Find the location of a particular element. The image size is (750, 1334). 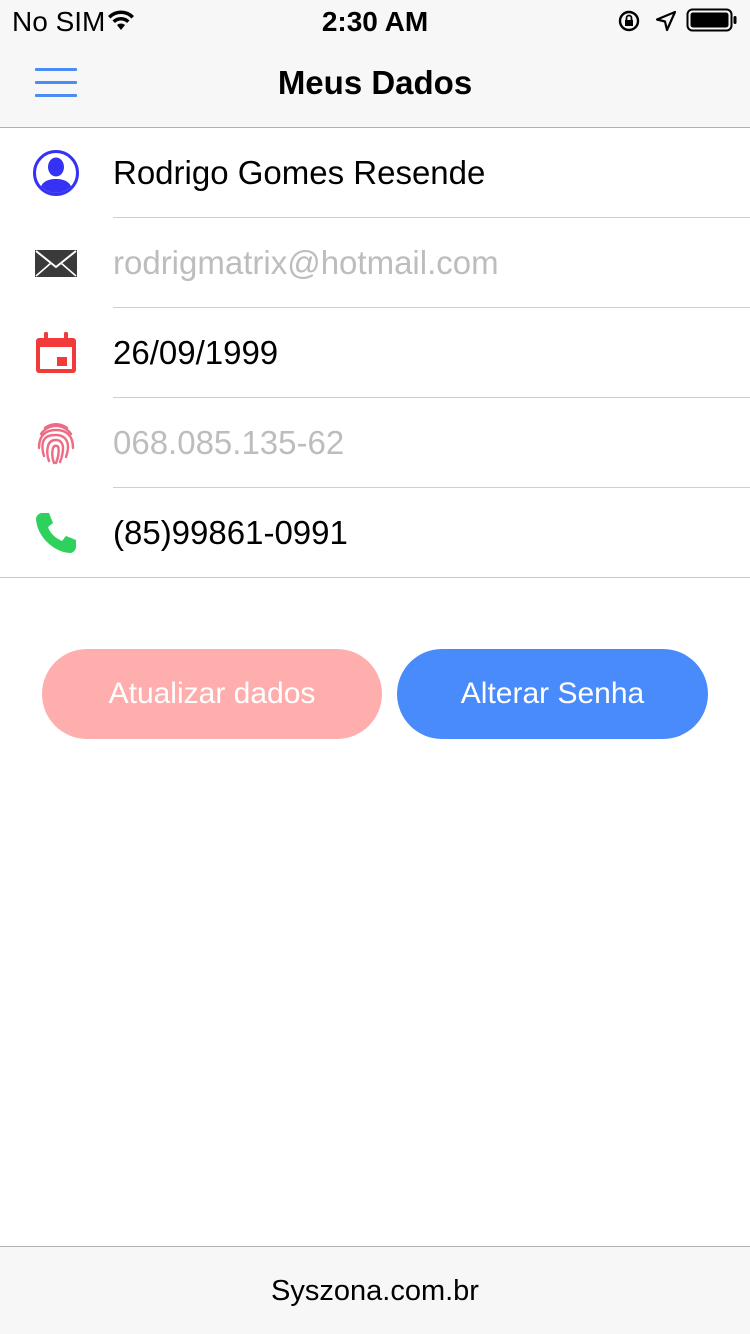

footer-text: Syszona.com.br is located at coordinates (375, 1291).